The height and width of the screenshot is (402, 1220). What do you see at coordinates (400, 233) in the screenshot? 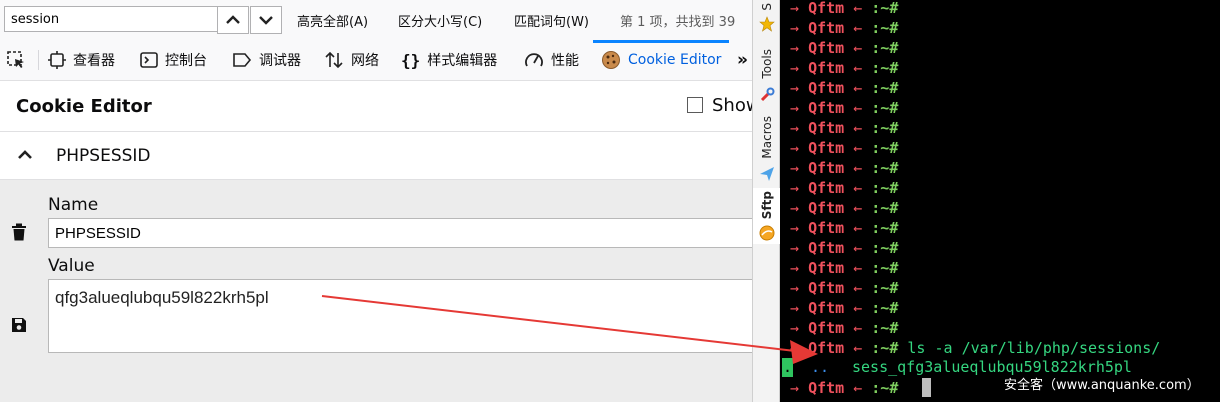
I see `name-field` at bounding box center [400, 233].